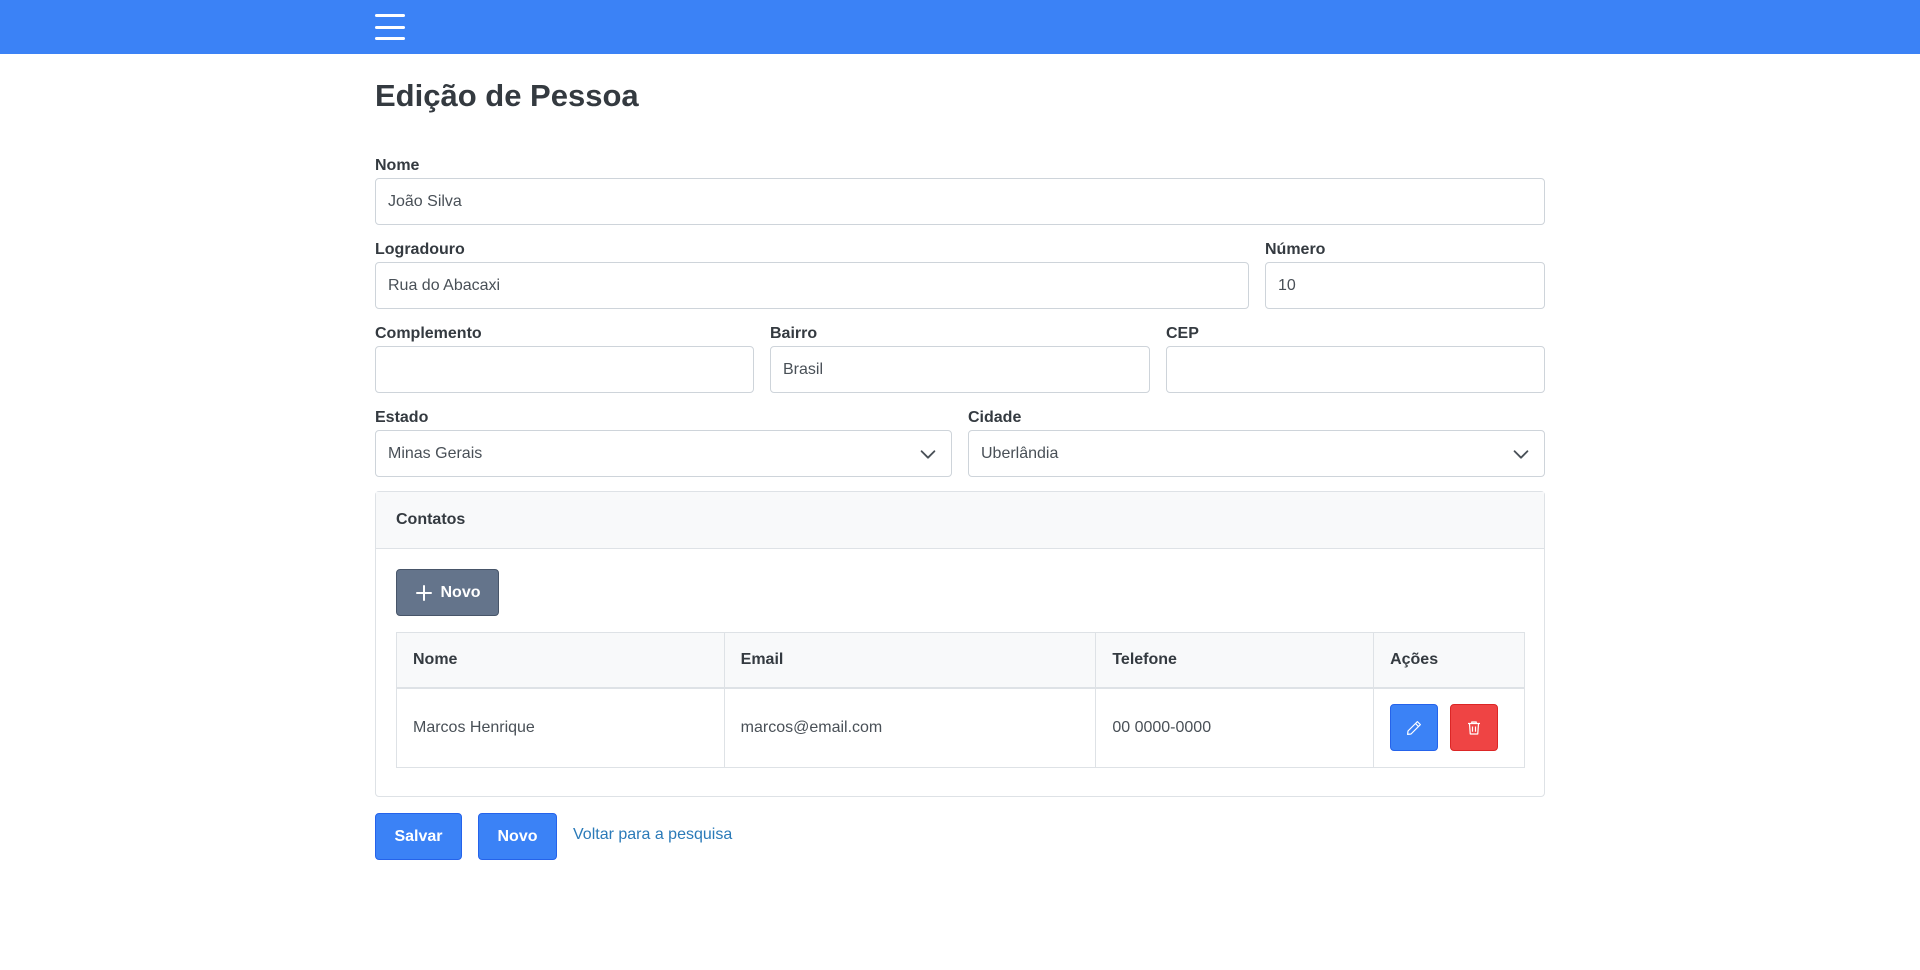  Describe the element at coordinates (1405, 285) in the screenshot. I see `numero-input` at that location.